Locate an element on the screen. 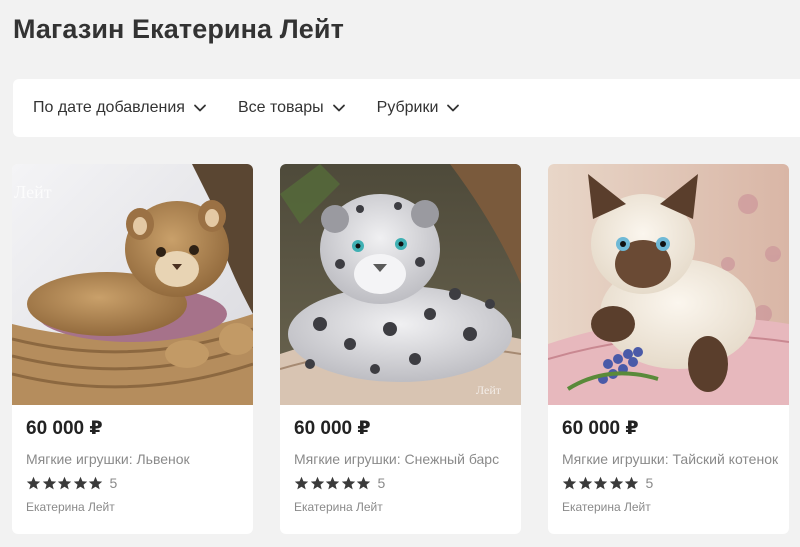 This screenshot has width=800, height=547. product-name: Мягкие игрушки: Тайский котенок is located at coordinates (671, 459).